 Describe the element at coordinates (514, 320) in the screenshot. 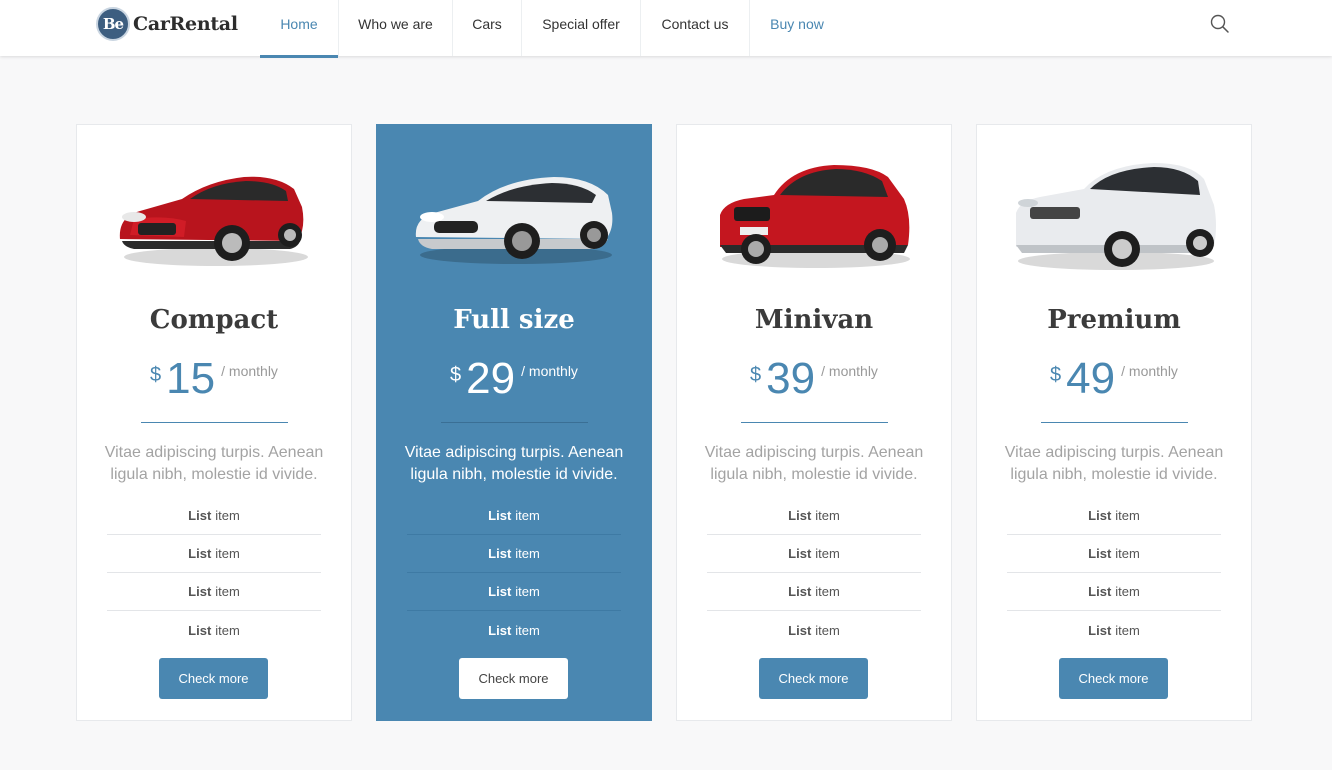

I see `plan-title: Full size` at that location.